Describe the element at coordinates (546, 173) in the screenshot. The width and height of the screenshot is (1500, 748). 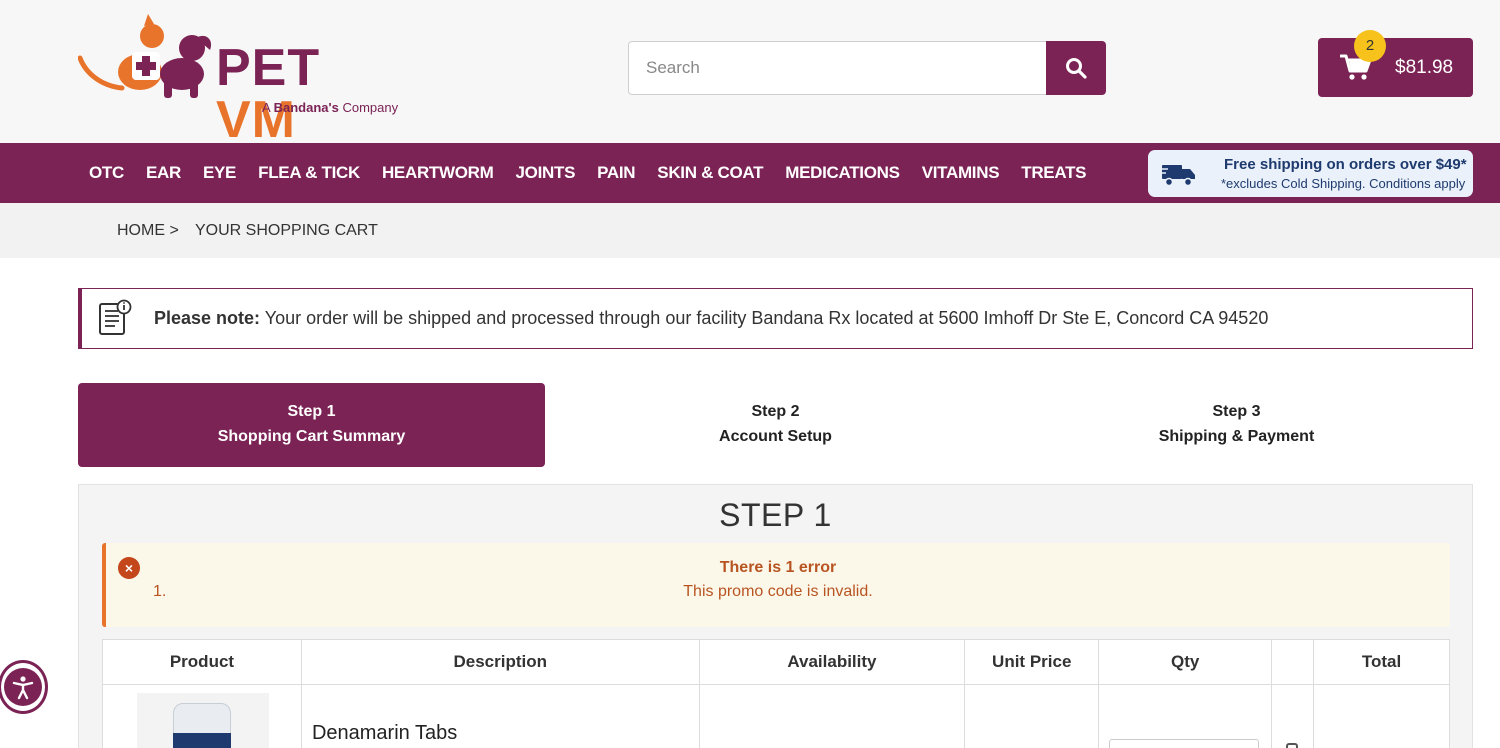
I see `nav-item-joints: JOINTS` at that location.